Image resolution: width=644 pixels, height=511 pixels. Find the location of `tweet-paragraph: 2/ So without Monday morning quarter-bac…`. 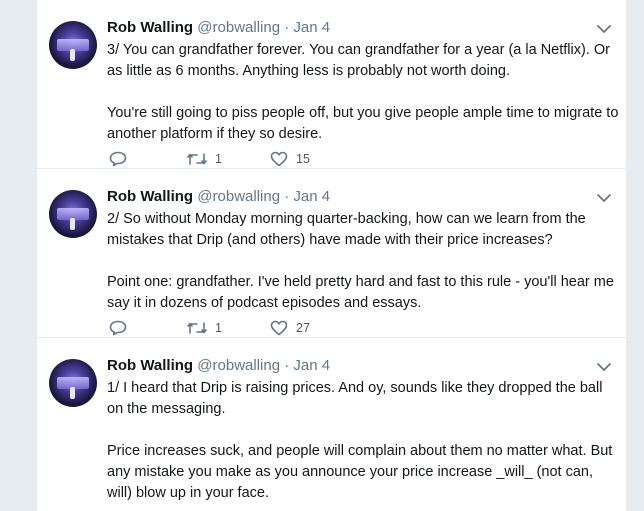

tweet-paragraph: 2/ So without Monday morning quarter-bac… is located at coordinates (346, 229).